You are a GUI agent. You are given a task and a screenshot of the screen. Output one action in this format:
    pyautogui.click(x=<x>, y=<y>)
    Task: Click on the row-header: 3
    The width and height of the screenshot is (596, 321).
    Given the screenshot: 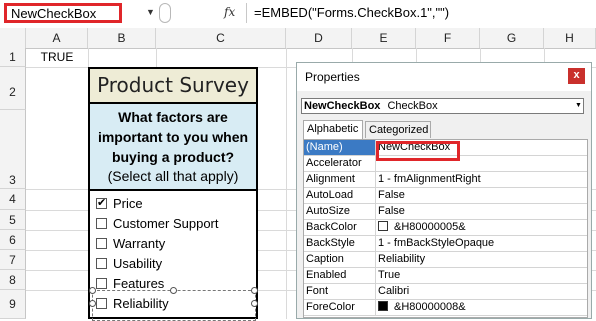 What is the action you would take?
    pyautogui.click(x=13, y=149)
    